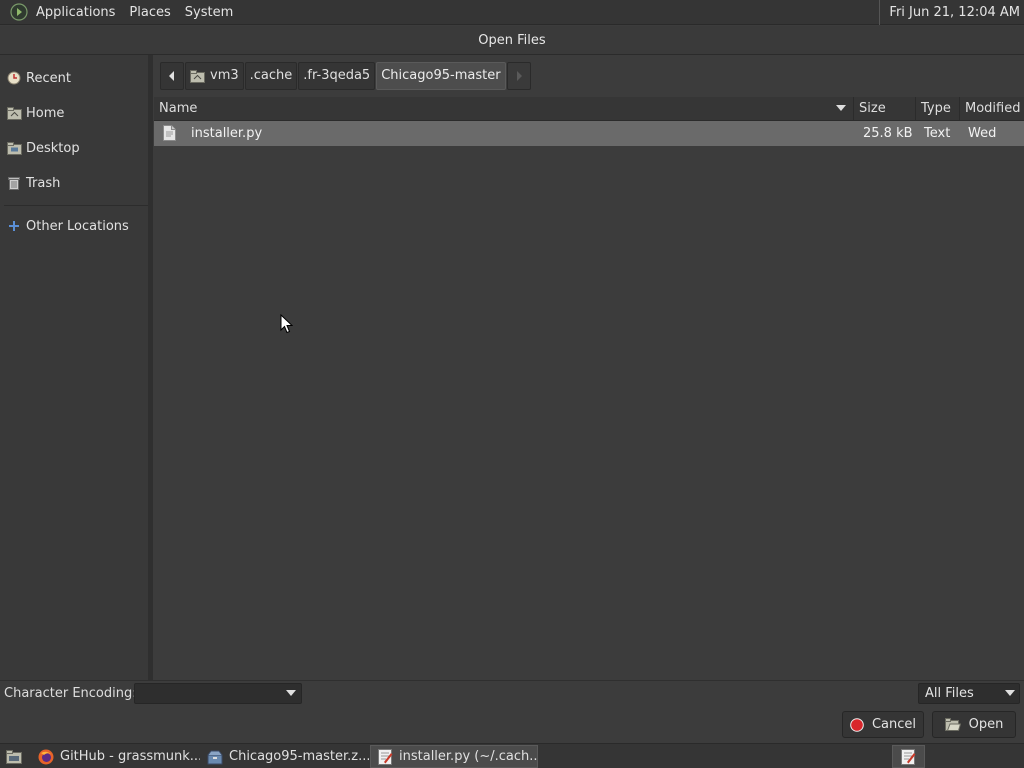 This screenshot has width=1024, height=768. I want to click on column-header-name: Name, so click(504, 109).